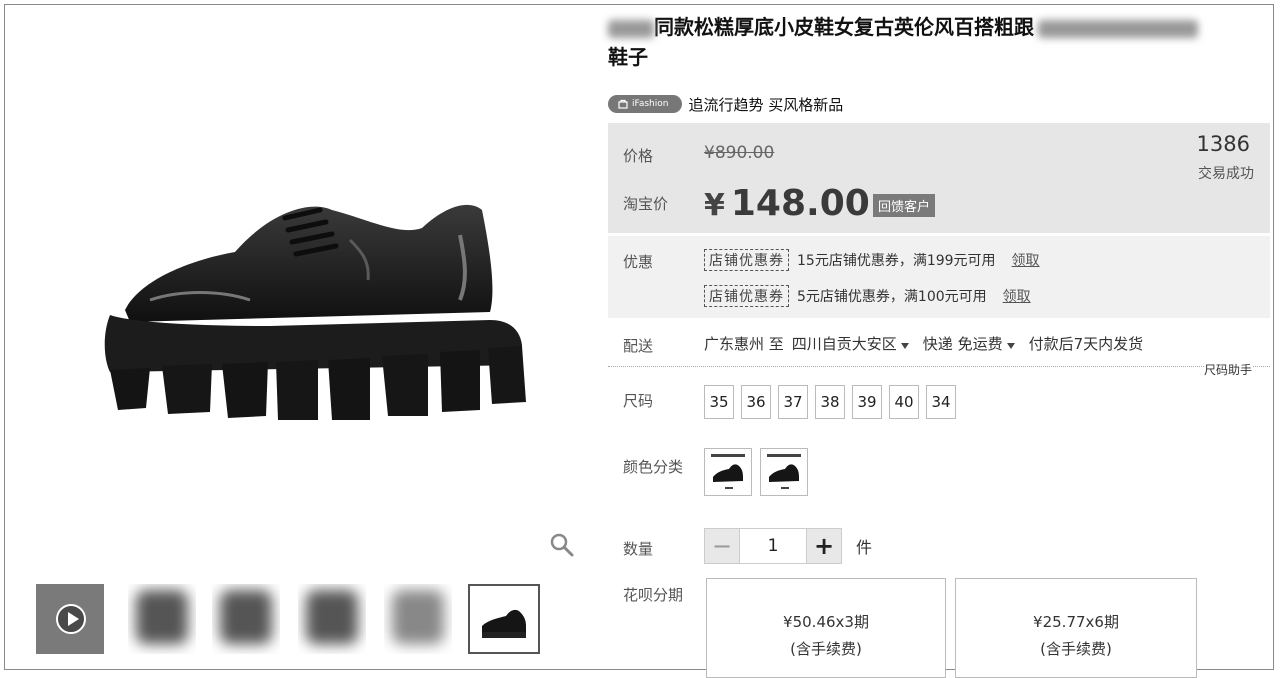  Describe the element at coordinates (638, 262) in the screenshot. I see `promo-label: 优惠` at that location.